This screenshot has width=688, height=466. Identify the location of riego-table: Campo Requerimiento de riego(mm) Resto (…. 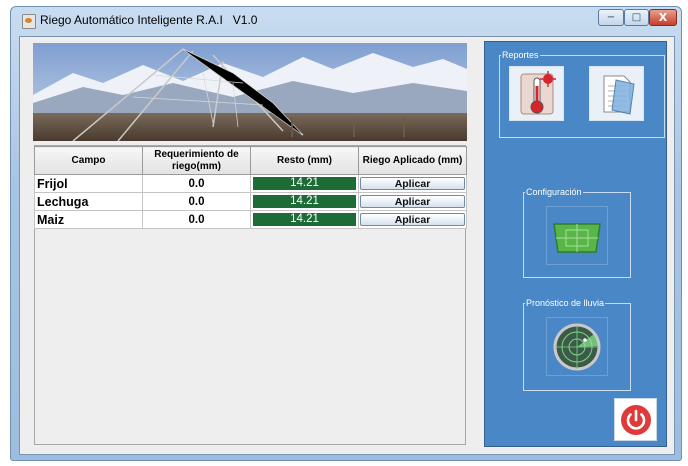
(250, 187).